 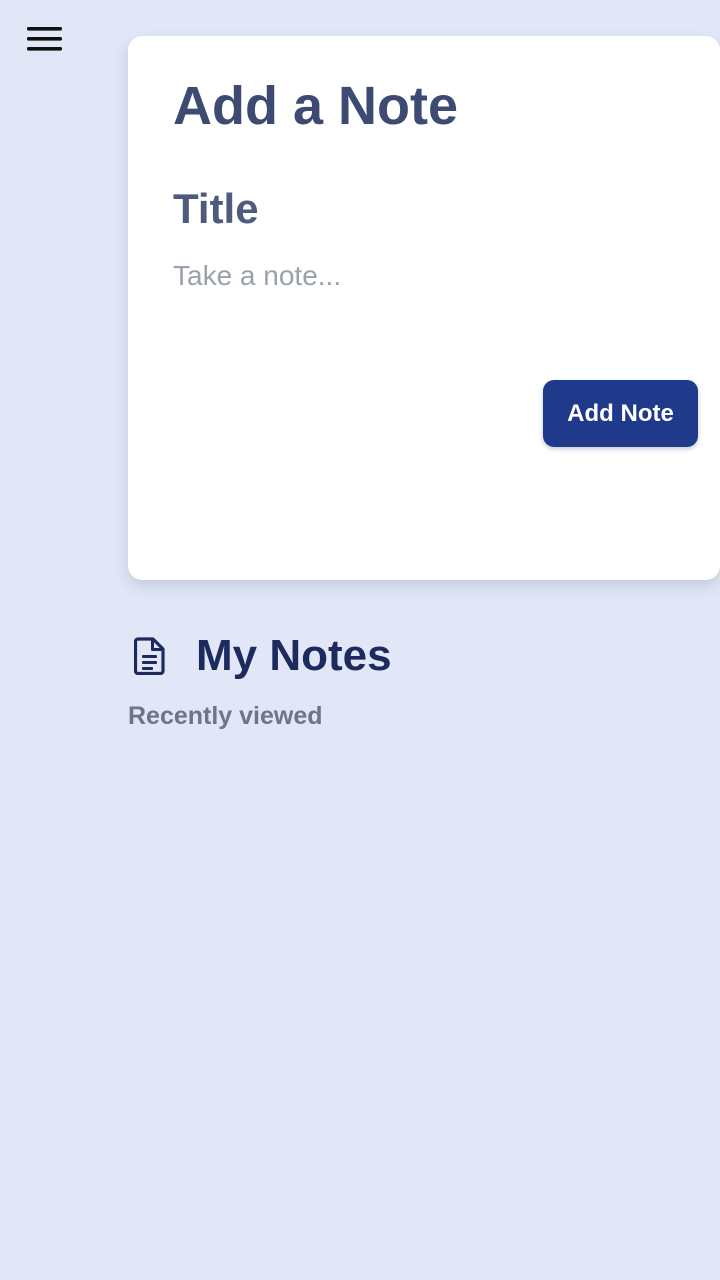 I want to click on my-notes-section: My Notes Recently viewed, so click(x=408, y=679).